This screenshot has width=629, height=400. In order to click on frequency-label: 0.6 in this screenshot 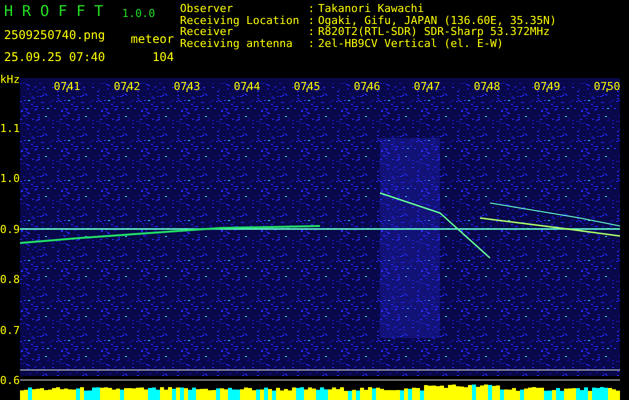, I will do `click(10, 380)`.